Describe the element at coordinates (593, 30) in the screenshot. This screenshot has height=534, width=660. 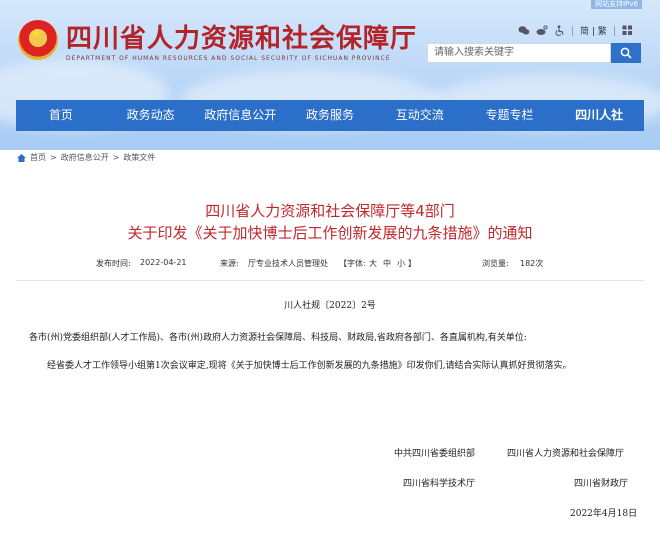
I see `language-switch: 简 | 繁` at that location.